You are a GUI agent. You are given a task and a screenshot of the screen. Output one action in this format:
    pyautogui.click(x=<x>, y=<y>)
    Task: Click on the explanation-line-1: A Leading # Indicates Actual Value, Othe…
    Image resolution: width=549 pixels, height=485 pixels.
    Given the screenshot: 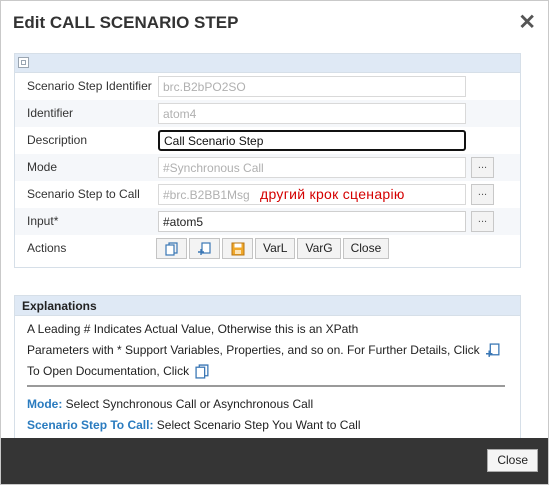 What is the action you would take?
    pyautogui.click(x=193, y=329)
    